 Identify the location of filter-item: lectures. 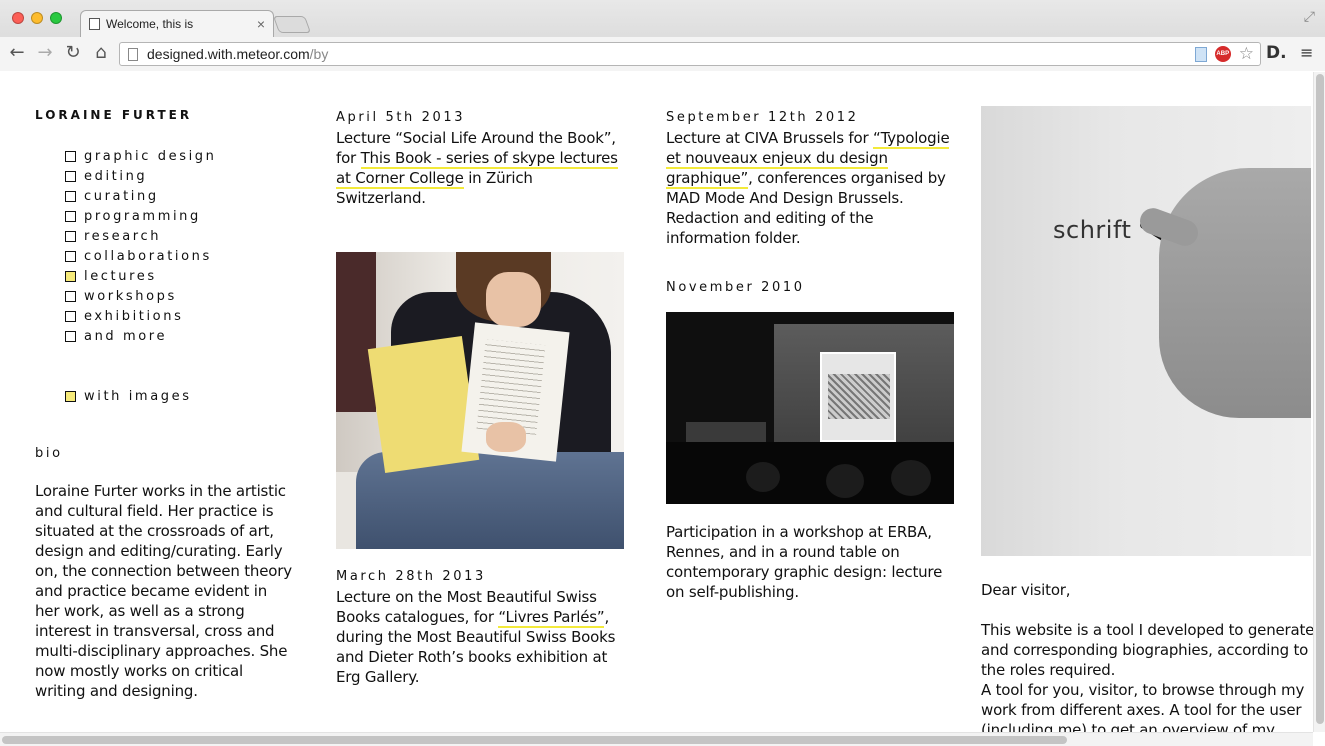
(180, 276).